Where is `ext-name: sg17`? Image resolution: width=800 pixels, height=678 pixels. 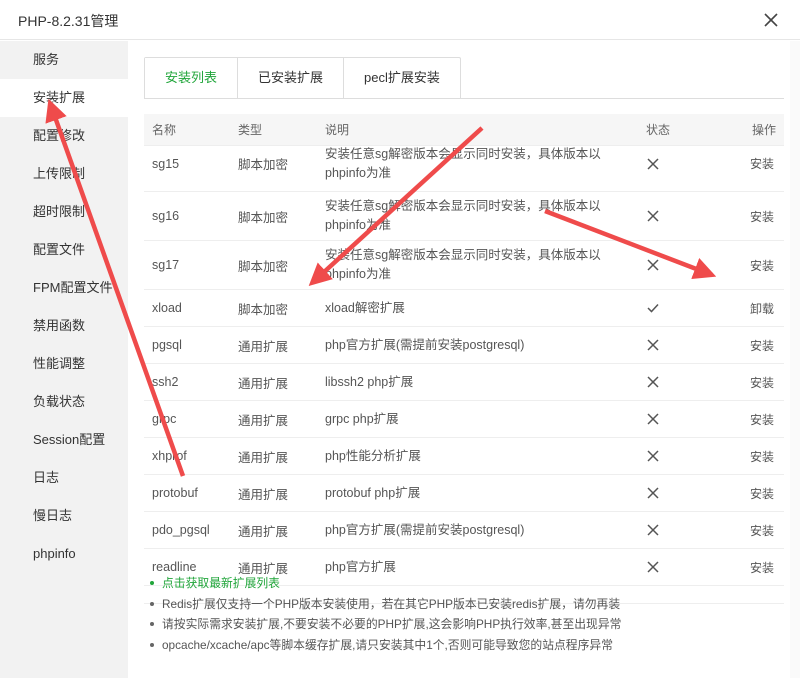 ext-name: sg17 is located at coordinates (166, 265).